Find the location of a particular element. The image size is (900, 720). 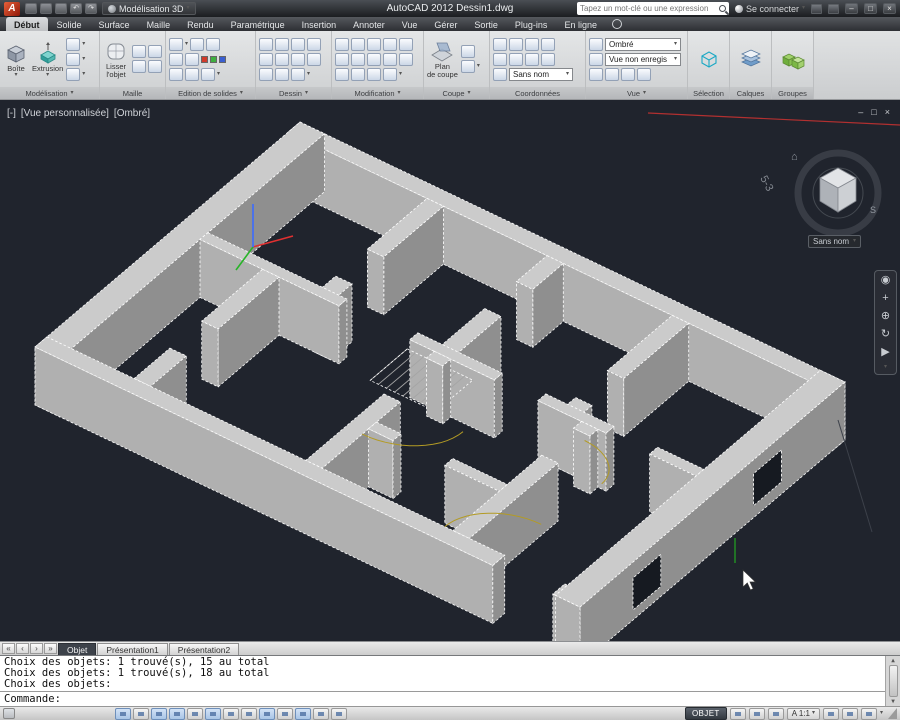

scrollbar-thumb is located at coordinates (893, 681).